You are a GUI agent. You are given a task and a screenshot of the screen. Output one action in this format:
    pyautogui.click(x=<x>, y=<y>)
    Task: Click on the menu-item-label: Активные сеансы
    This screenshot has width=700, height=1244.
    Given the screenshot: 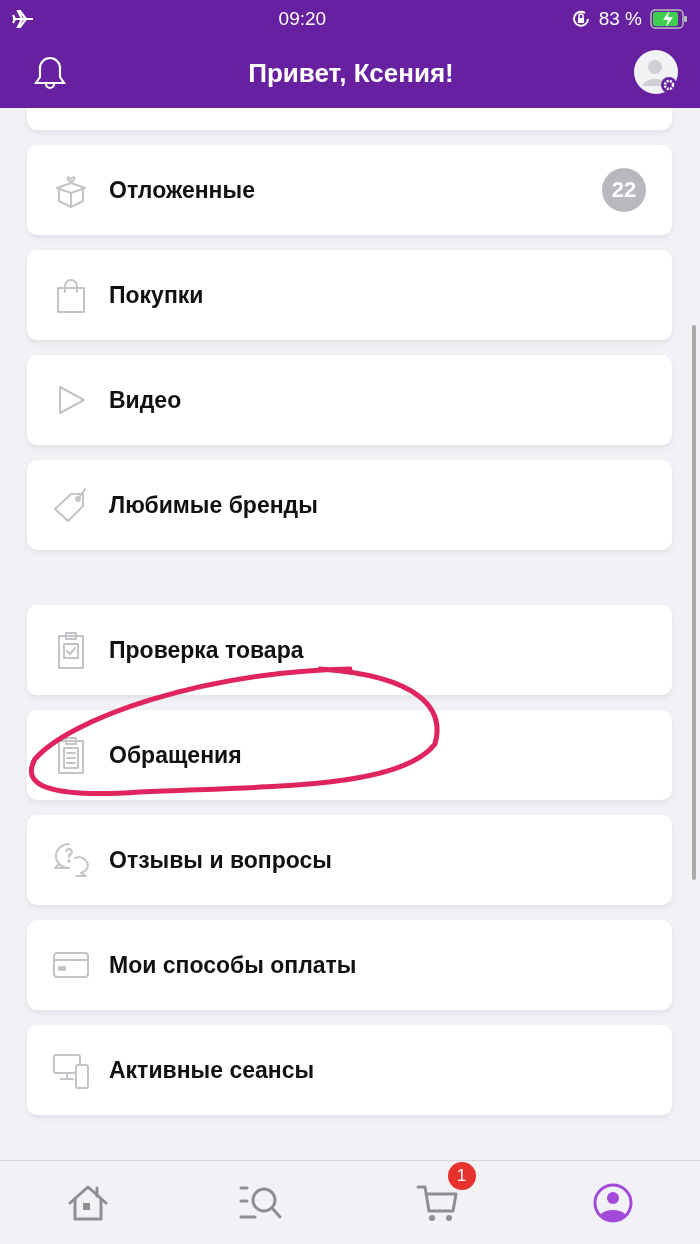 What is the action you would take?
    pyautogui.click(x=212, y=1070)
    